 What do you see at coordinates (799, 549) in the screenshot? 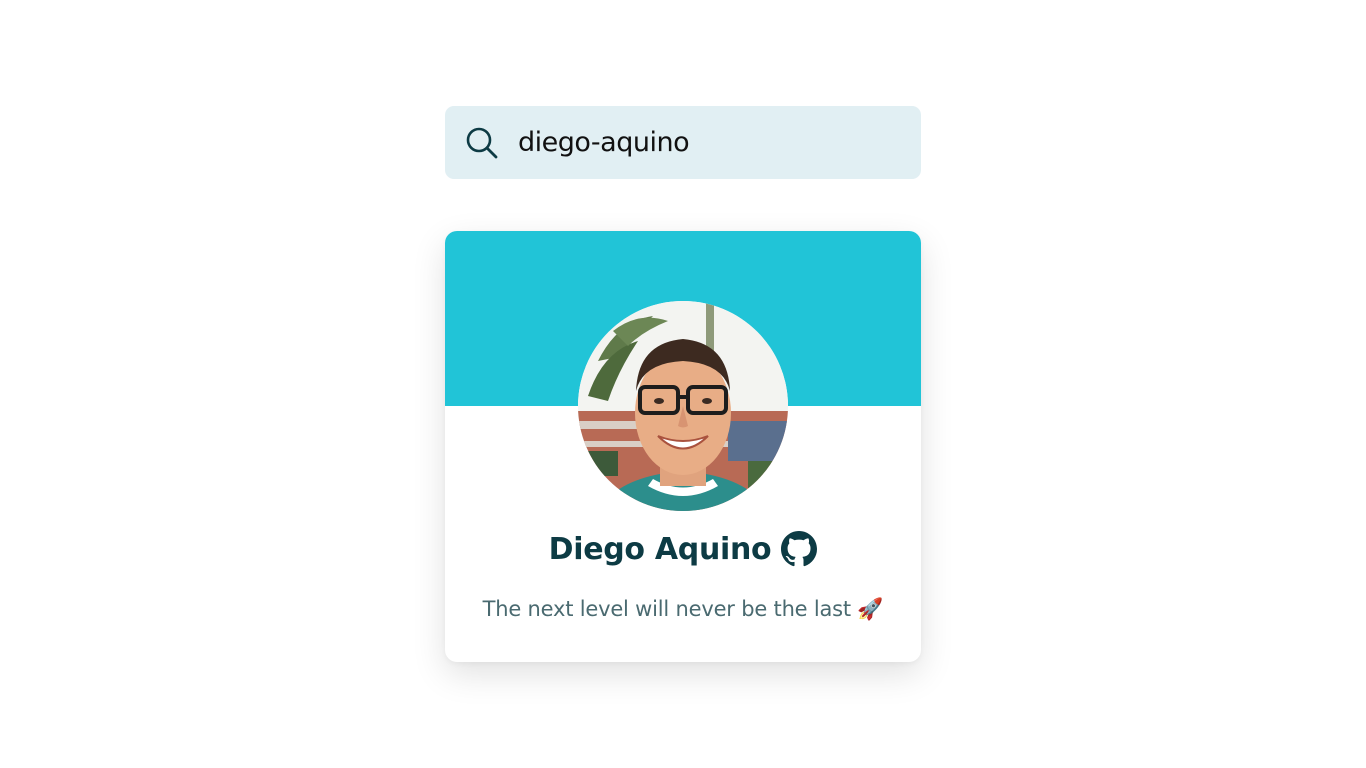
I see `github-icon` at bounding box center [799, 549].